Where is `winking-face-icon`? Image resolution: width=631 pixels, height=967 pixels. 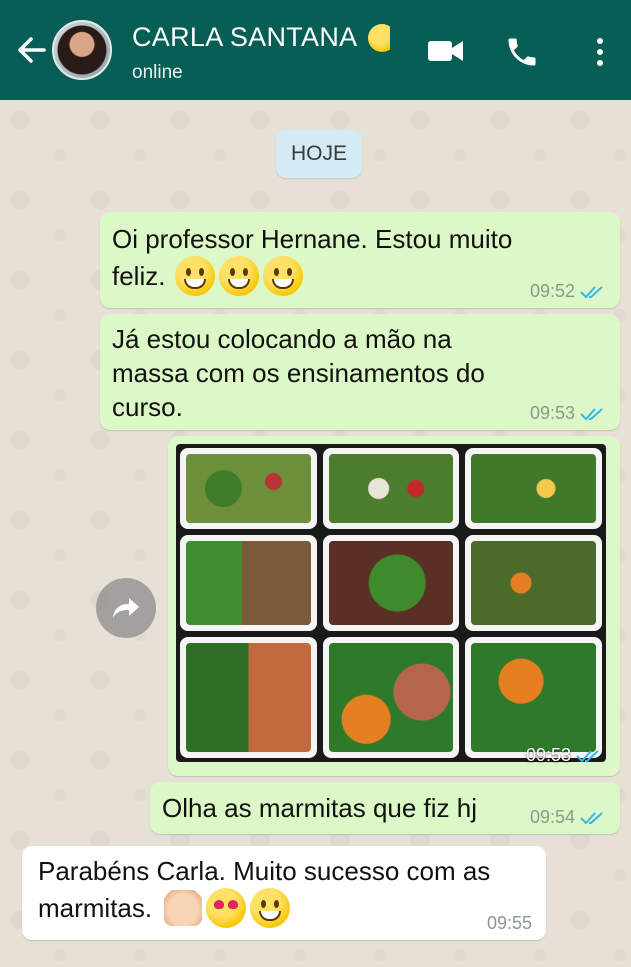
winking-face-icon is located at coordinates (379, 38).